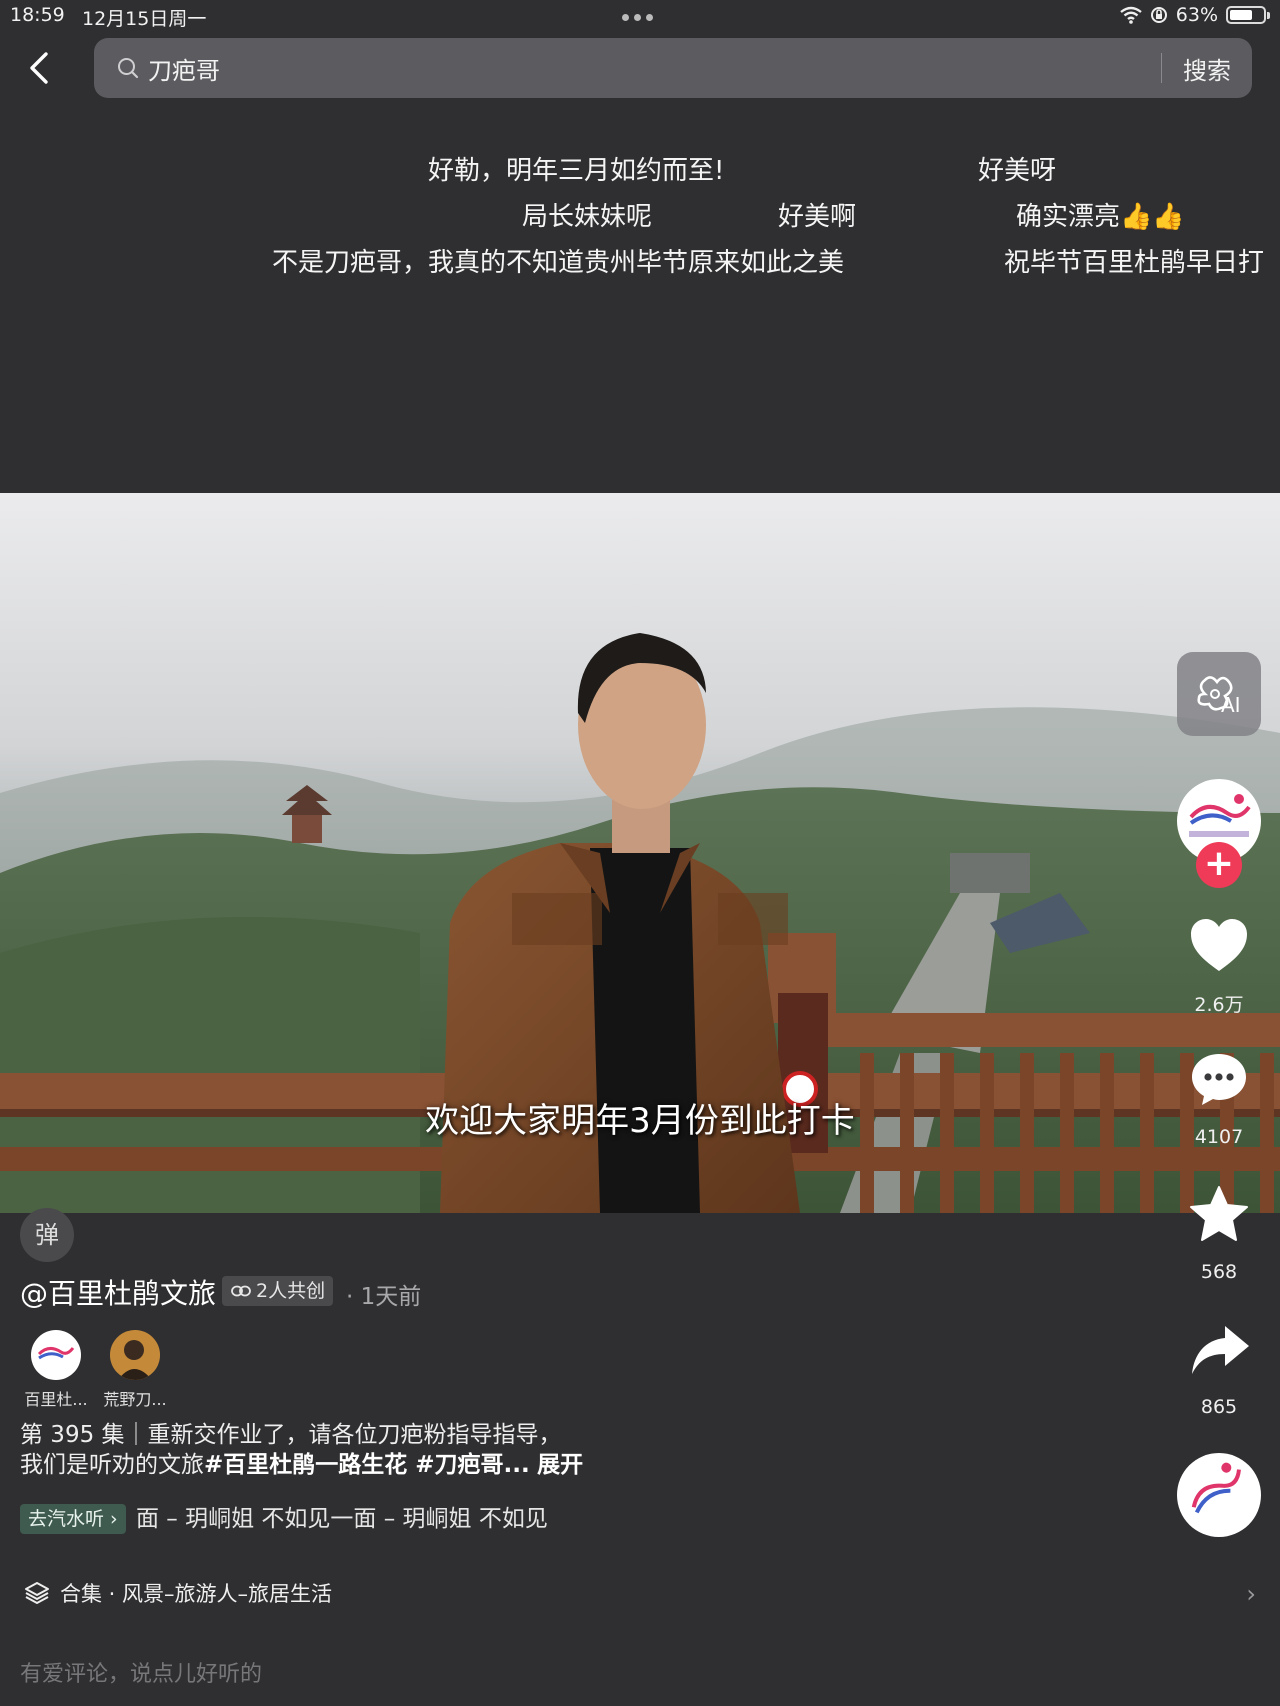 This screenshot has height=1706, width=1280. What do you see at coordinates (128, 68) in the screenshot?
I see `search-icon` at bounding box center [128, 68].